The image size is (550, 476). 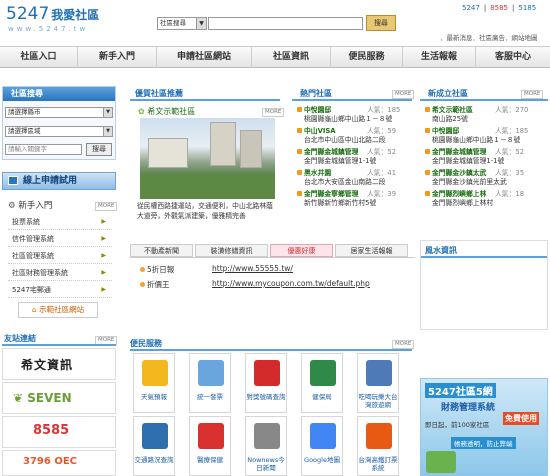 I want to click on tab-realestate-news: 不動產新聞, so click(x=161, y=250).